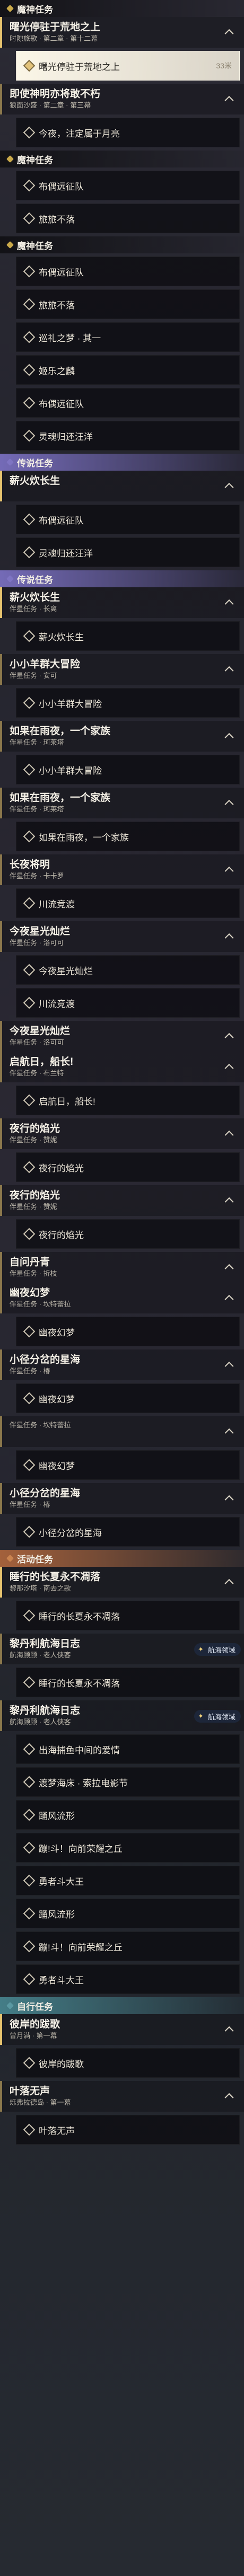 The width and height of the screenshot is (244, 2576). What do you see at coordinates (128, 1782) in the screenshot?
I see `objective-item: 渡梦海床 · 索拉电影节` at bounding box center [128, 1782].